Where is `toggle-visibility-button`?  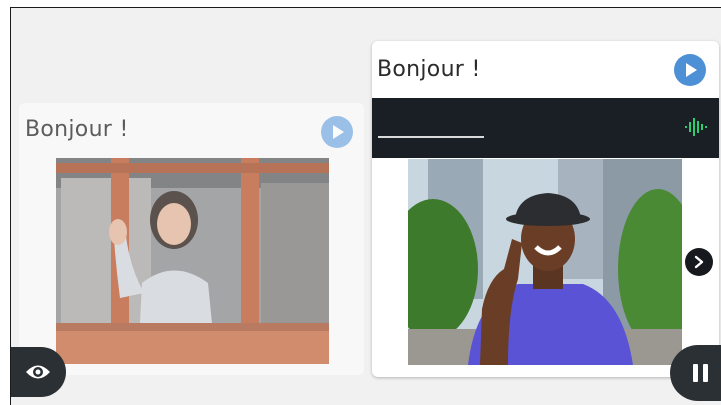
toggle-visibility-button is located at coordinates (38, 372).